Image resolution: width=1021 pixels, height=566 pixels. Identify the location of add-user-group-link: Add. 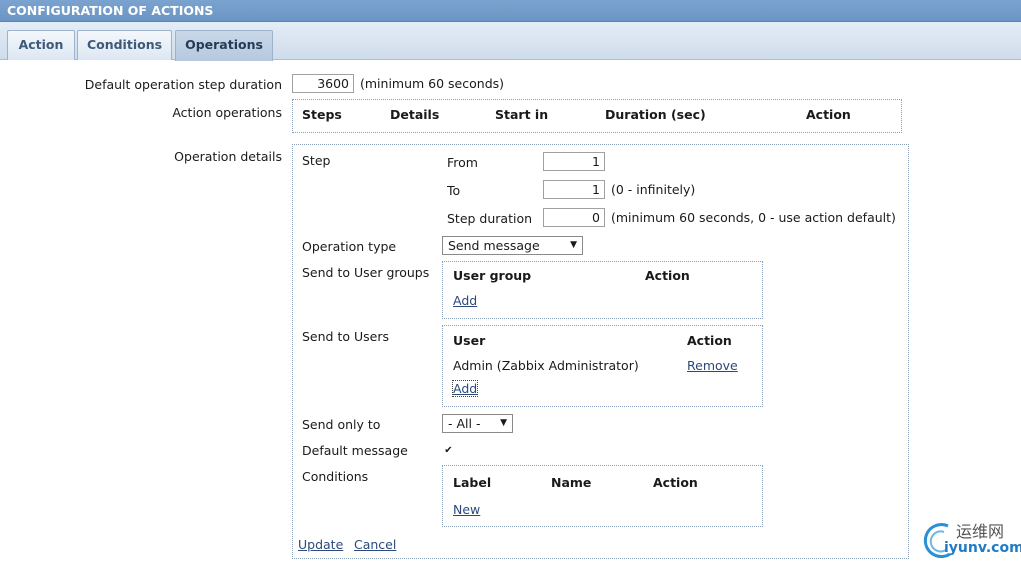
(465, 300).